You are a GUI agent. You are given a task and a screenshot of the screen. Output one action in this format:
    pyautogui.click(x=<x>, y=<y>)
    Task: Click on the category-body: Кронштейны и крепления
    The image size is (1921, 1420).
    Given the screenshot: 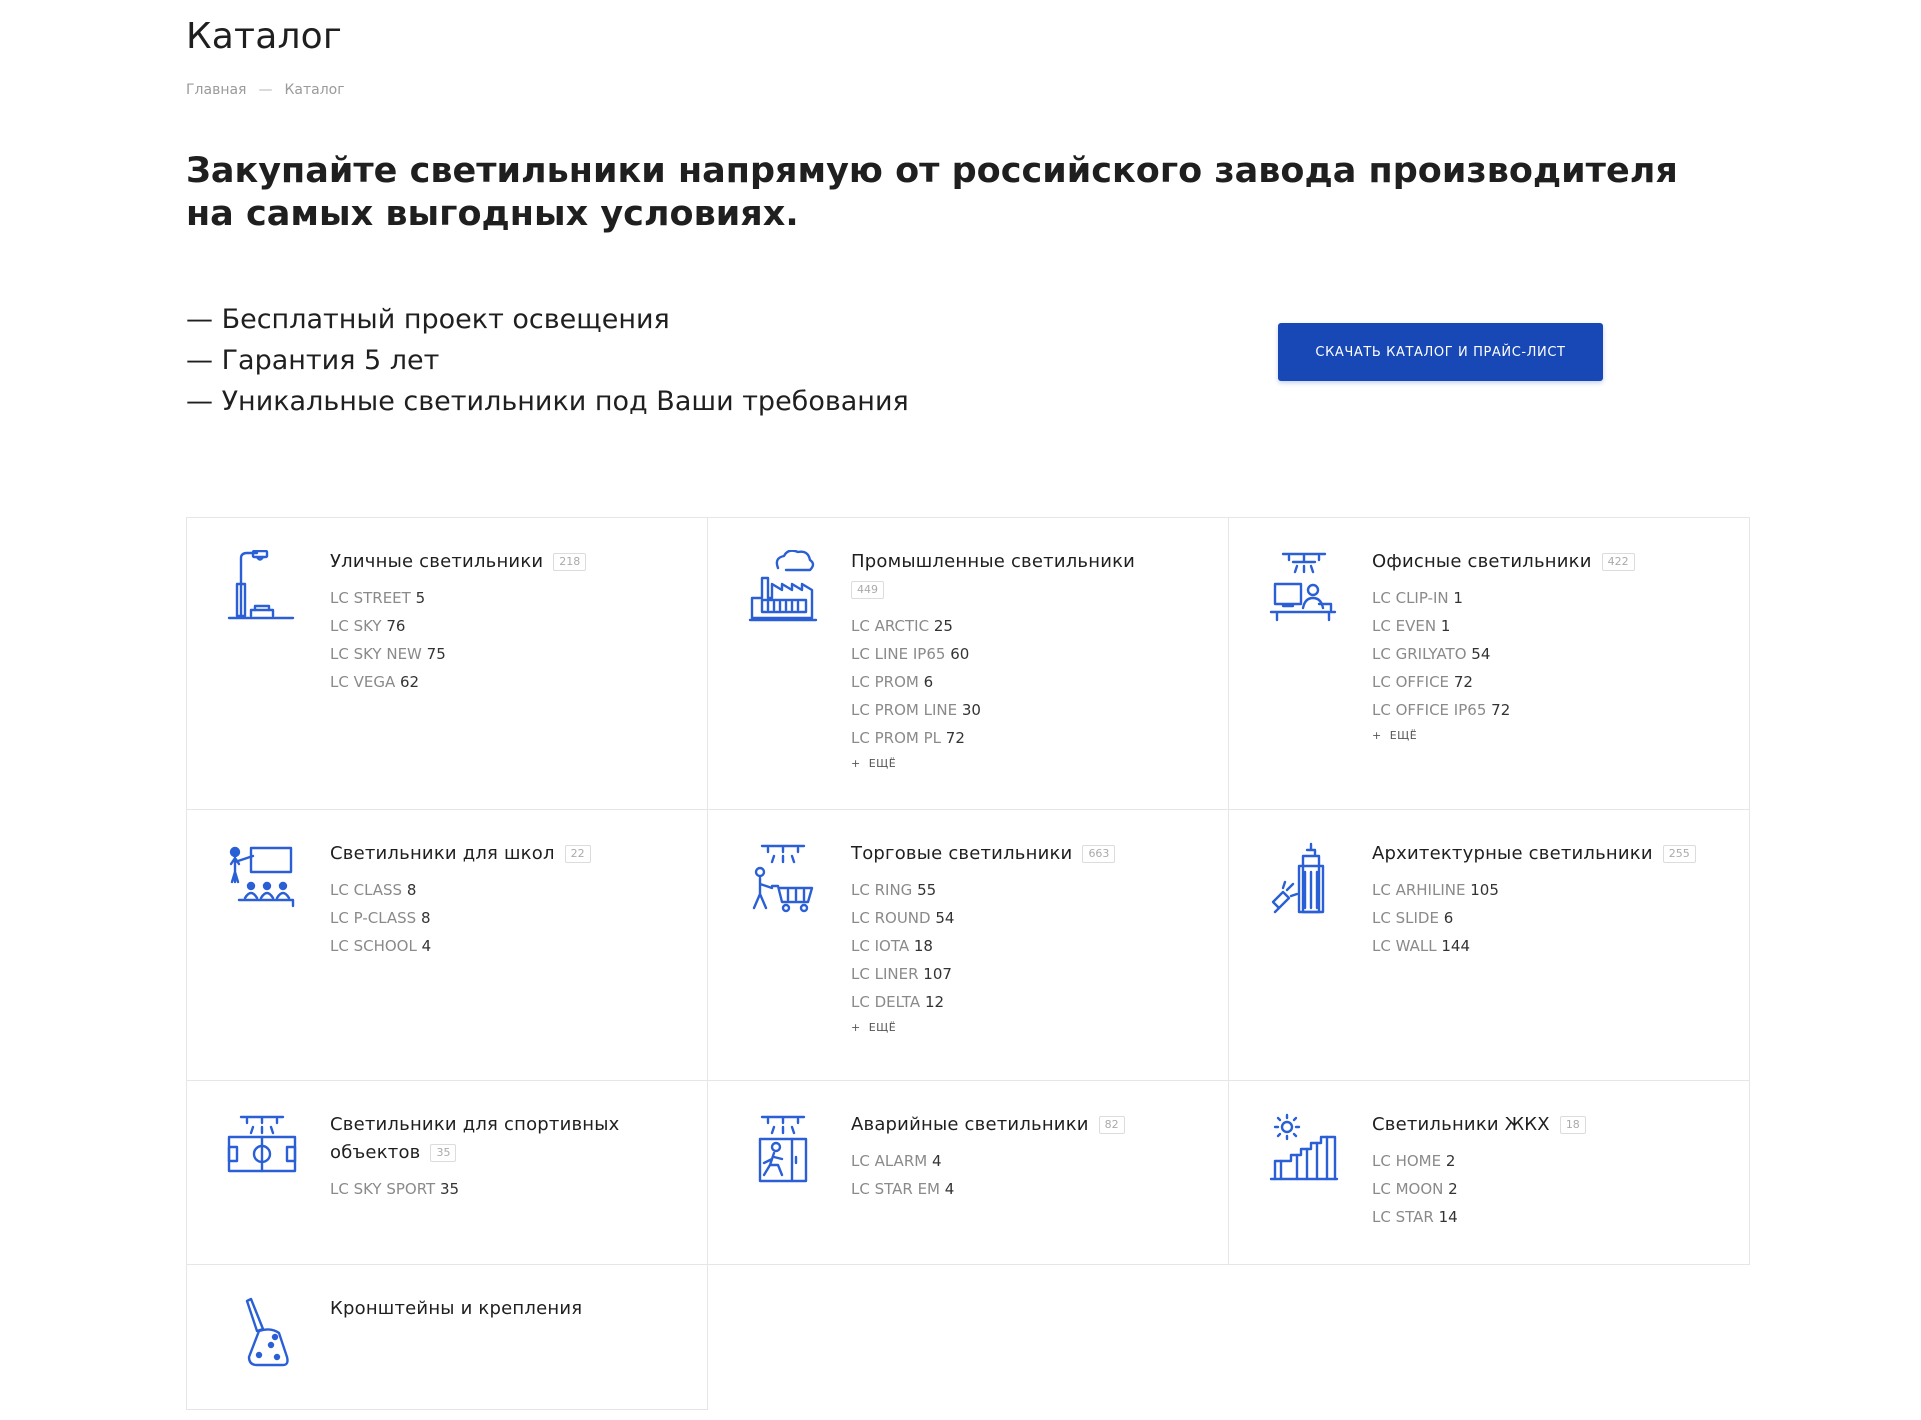 What is the action you would take?
    pyautogui.click(x=507, y=1309)
    